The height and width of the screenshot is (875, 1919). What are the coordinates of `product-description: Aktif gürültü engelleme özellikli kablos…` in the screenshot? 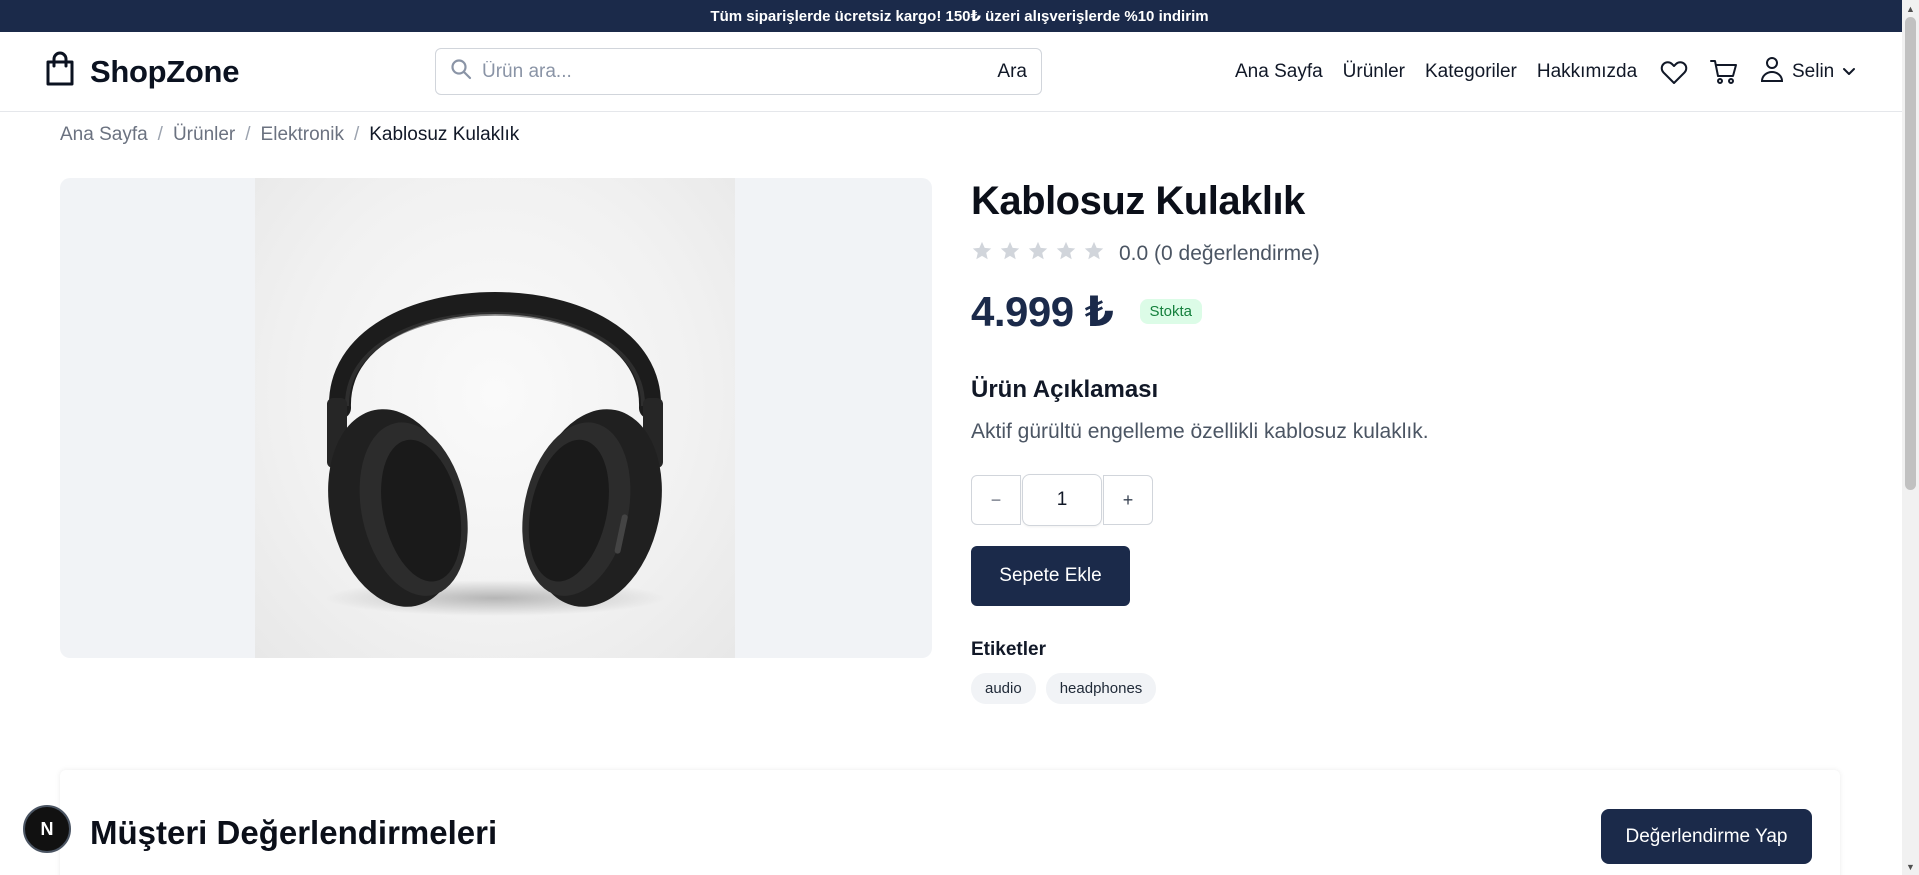 It's located at (1200, 431).